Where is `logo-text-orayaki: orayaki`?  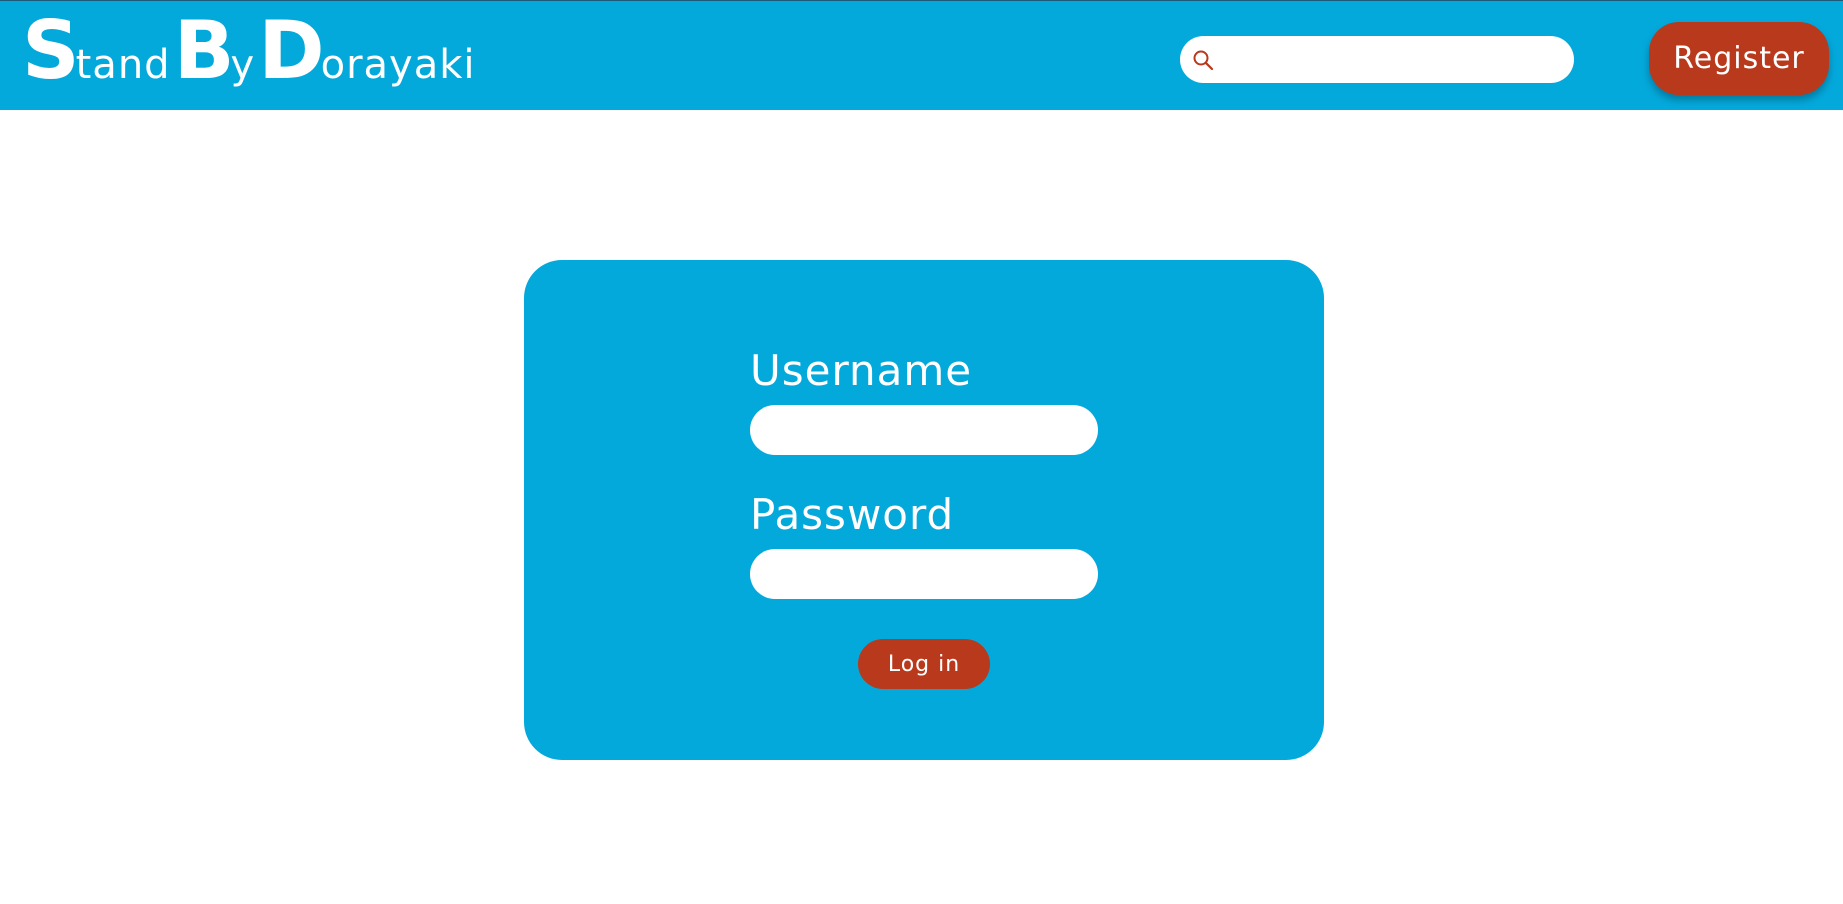
logo-text-orayaki: orayaki is located at coordinates (398, 65).